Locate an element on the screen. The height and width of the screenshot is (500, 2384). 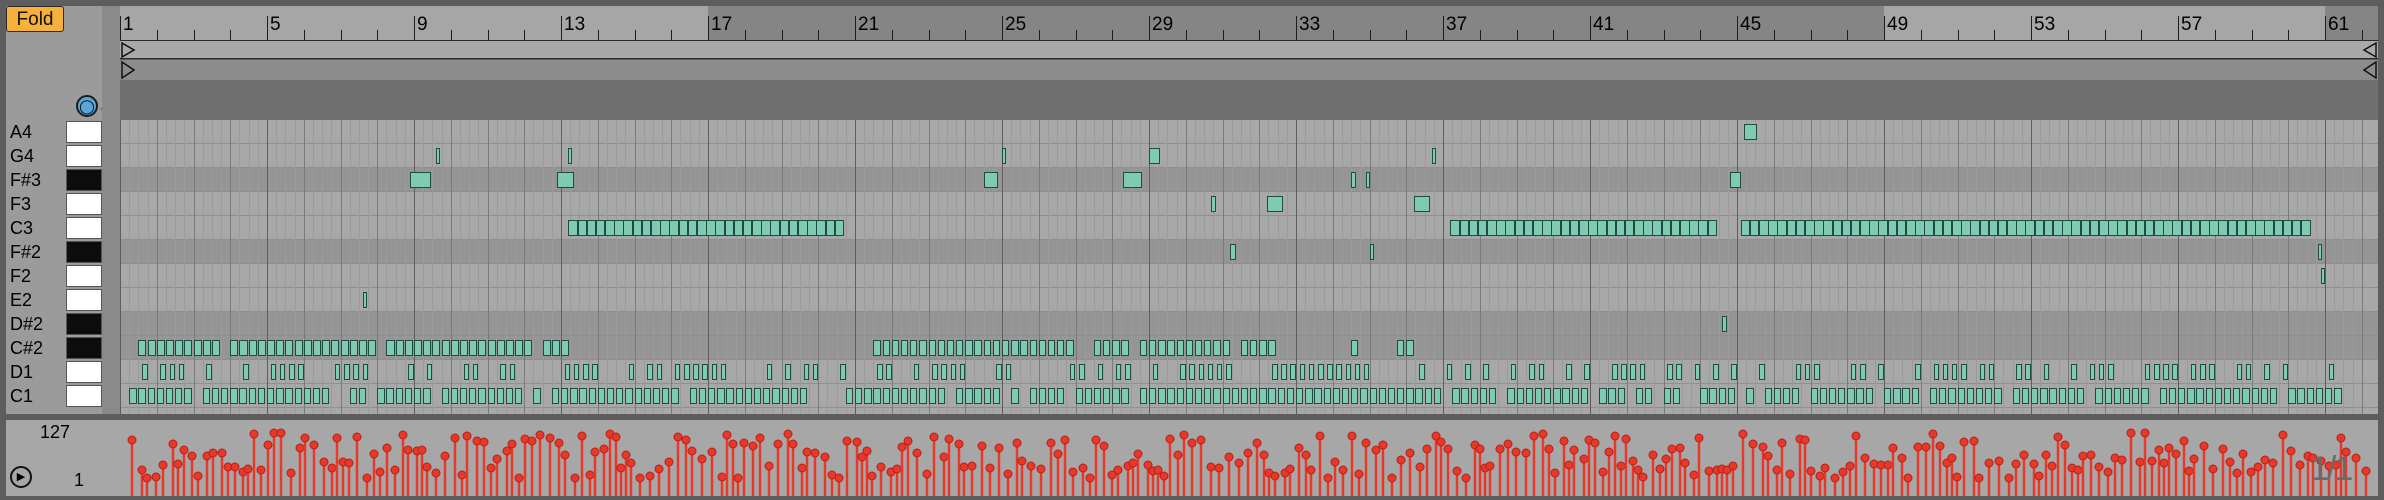
play-icon: ▶ is located at coordinates (21, 477).